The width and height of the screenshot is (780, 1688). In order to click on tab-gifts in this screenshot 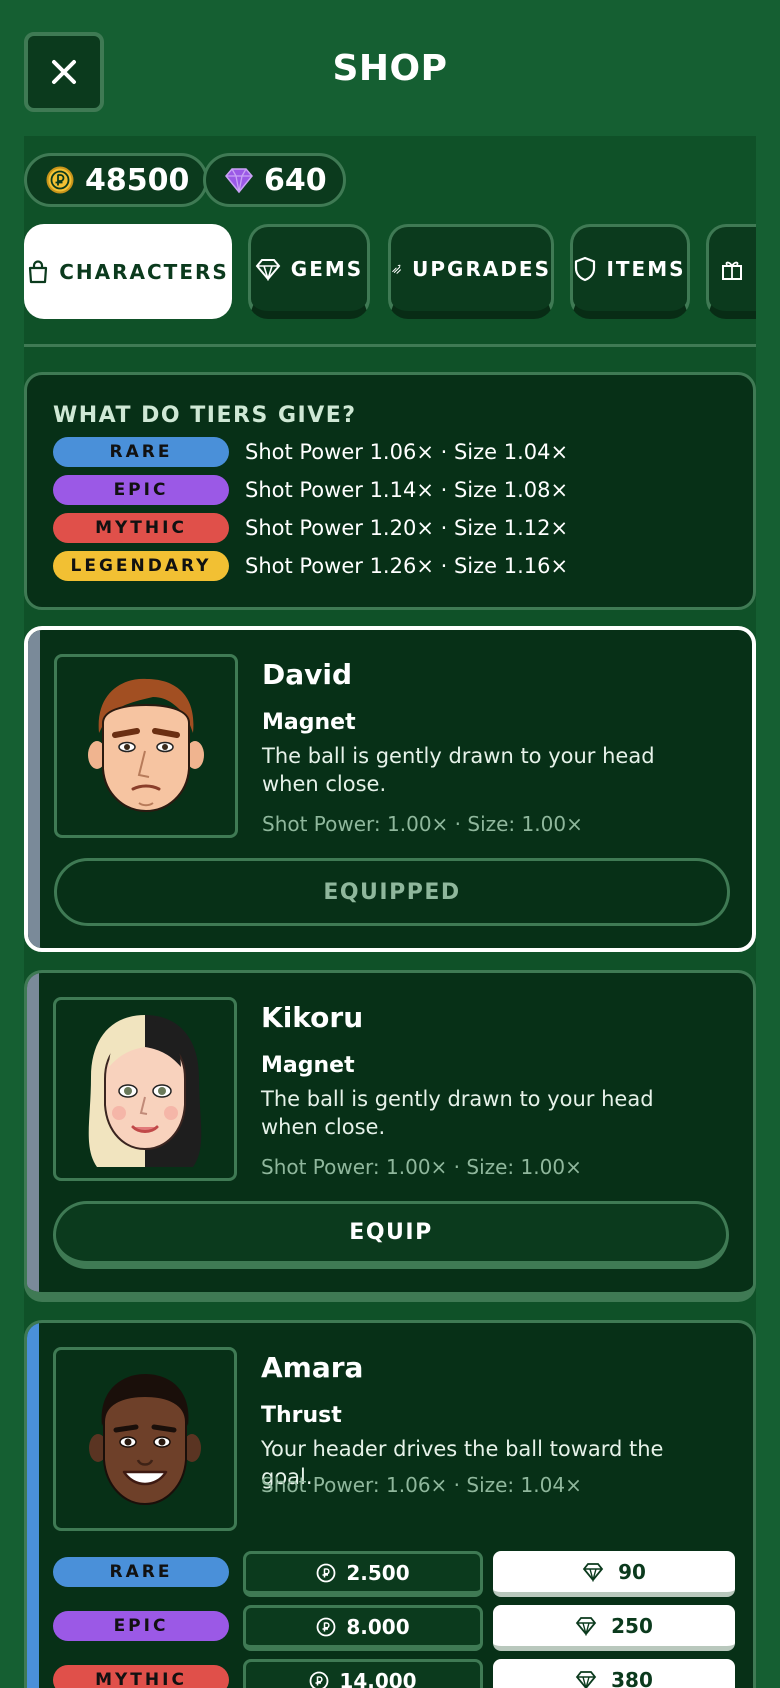, I will do `click(731, 271)`.